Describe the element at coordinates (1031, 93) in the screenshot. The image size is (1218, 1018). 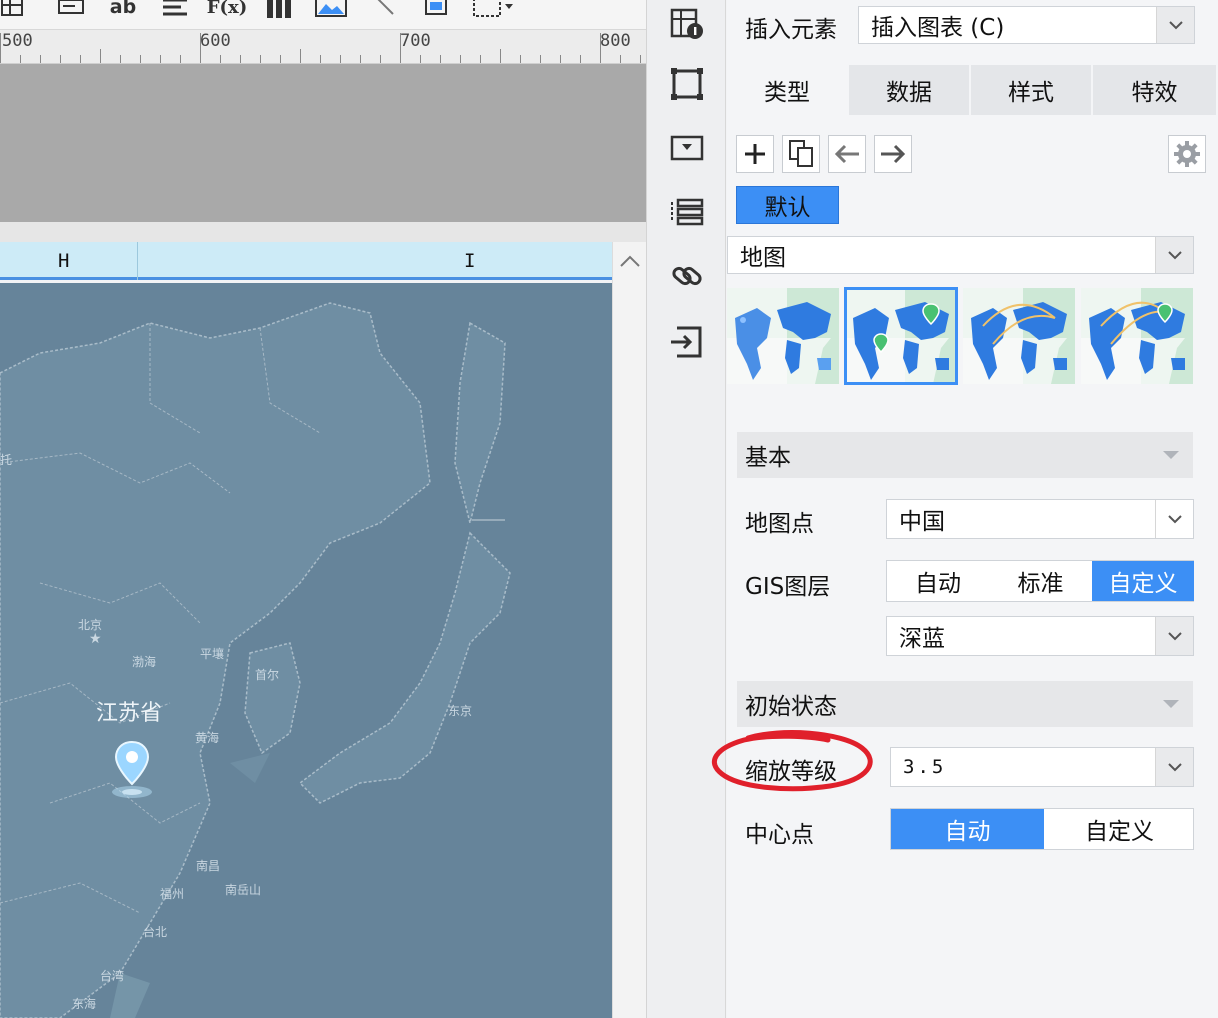
I see `tab-label: 样式` at that location.